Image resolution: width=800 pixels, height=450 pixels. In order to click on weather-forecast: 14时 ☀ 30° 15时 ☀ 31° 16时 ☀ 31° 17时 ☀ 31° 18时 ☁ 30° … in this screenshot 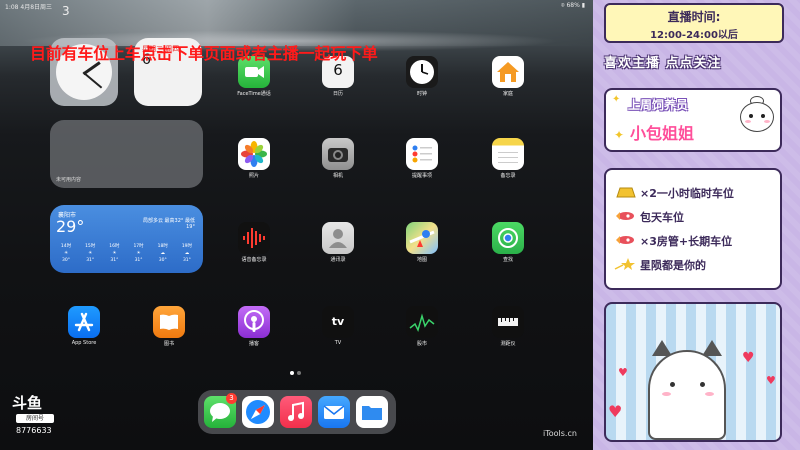, I will do `click(126, 253)`.